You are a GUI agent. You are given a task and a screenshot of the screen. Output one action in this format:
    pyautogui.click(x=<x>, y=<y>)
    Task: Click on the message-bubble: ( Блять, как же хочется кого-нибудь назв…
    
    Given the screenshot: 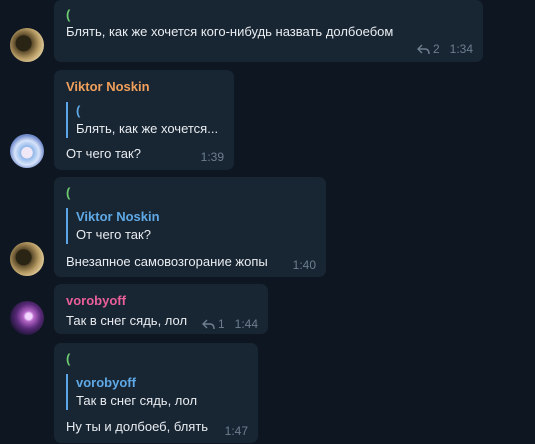 What is the action you would take?
    pyautogui.click(x=268, y=31)
    